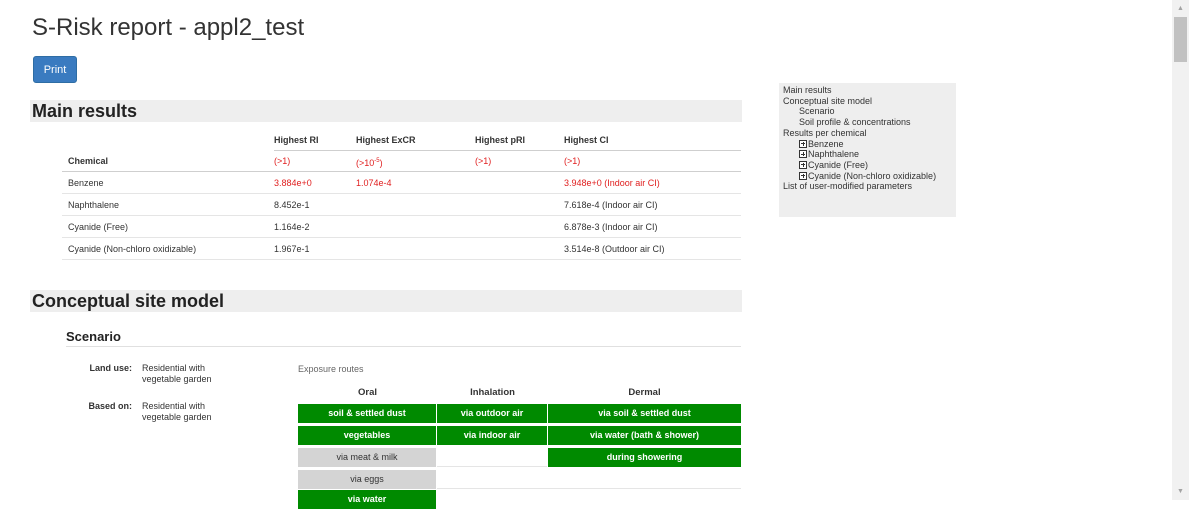 The width and height of the screenshot is (1189, 509). What do you see at coordinates (1180, 491) in the screenshot?
I see `scroll-down-arrow-icon: ▼` at bounding box center [1180, 491].